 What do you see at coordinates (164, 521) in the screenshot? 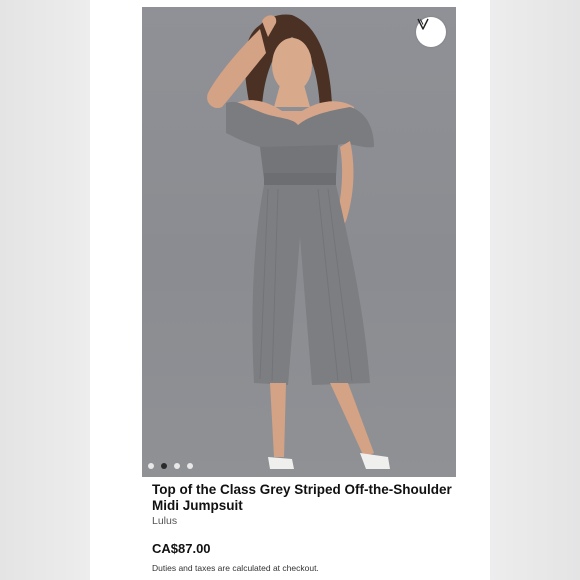
I see `product-brand: Lulus` at bounding box center [164, 521].